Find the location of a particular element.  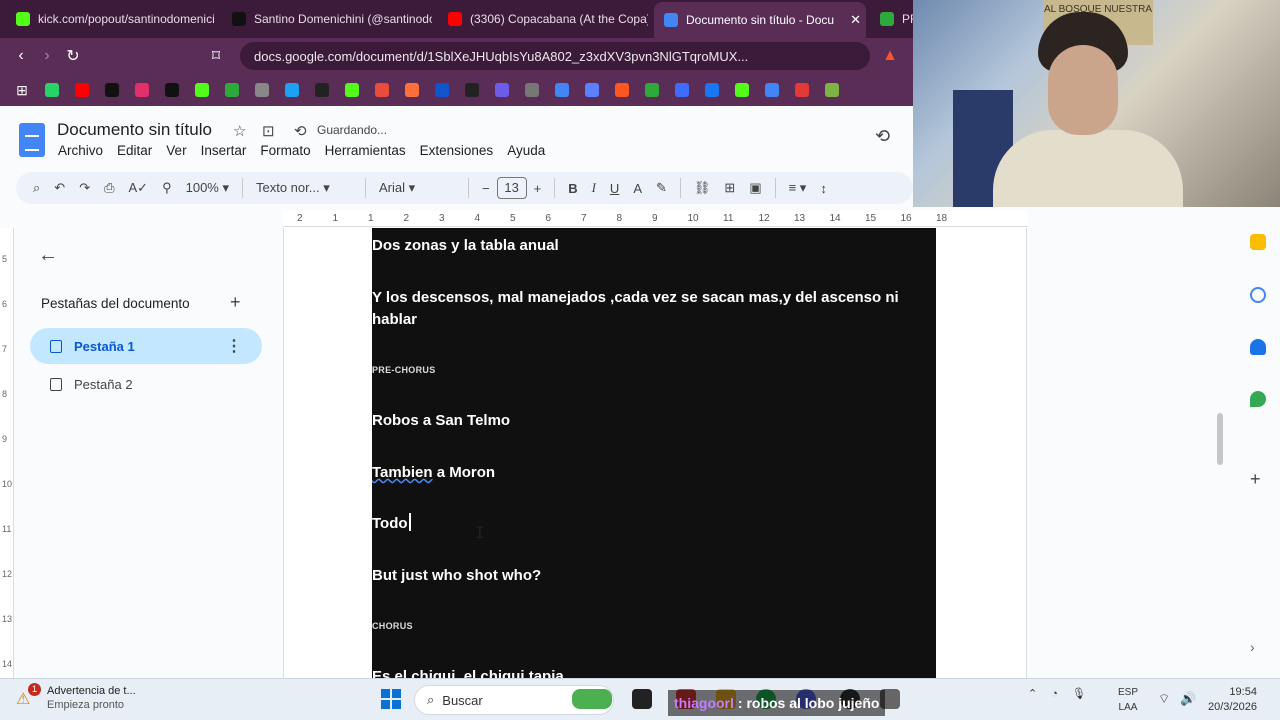

menu-insertar: Insertar is located at coordinates (224, 150).